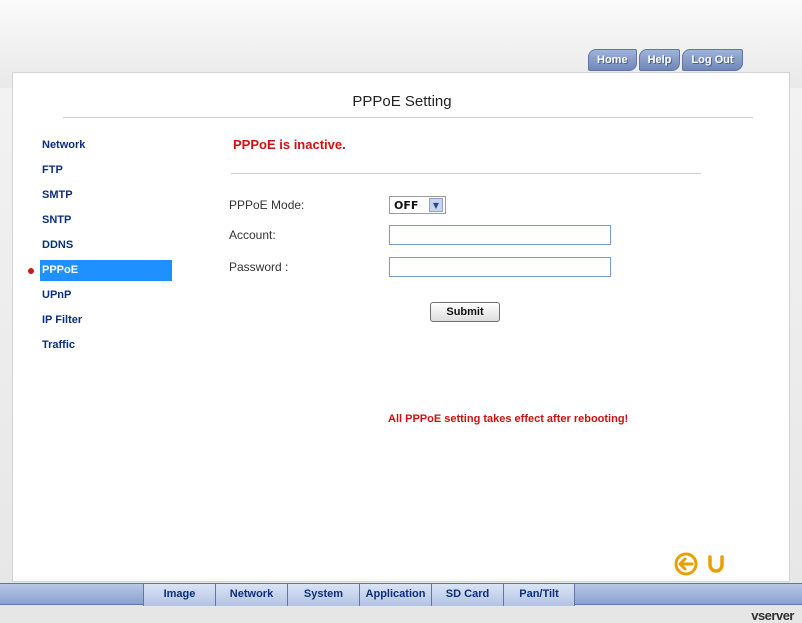  I want to click on account-label: Account:, so click(252, 235).